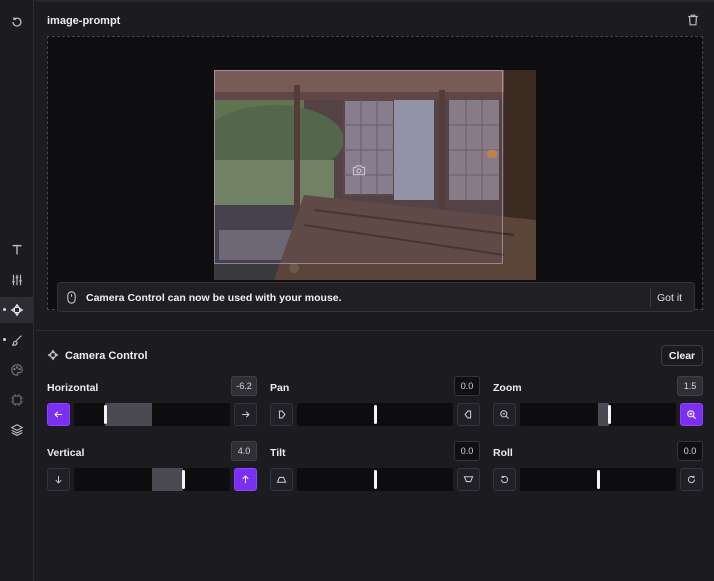 Image resolution: width=714 pixels, height=581 pixels. I want to click on camera-control-title: Camera Control, so click(106, 356).